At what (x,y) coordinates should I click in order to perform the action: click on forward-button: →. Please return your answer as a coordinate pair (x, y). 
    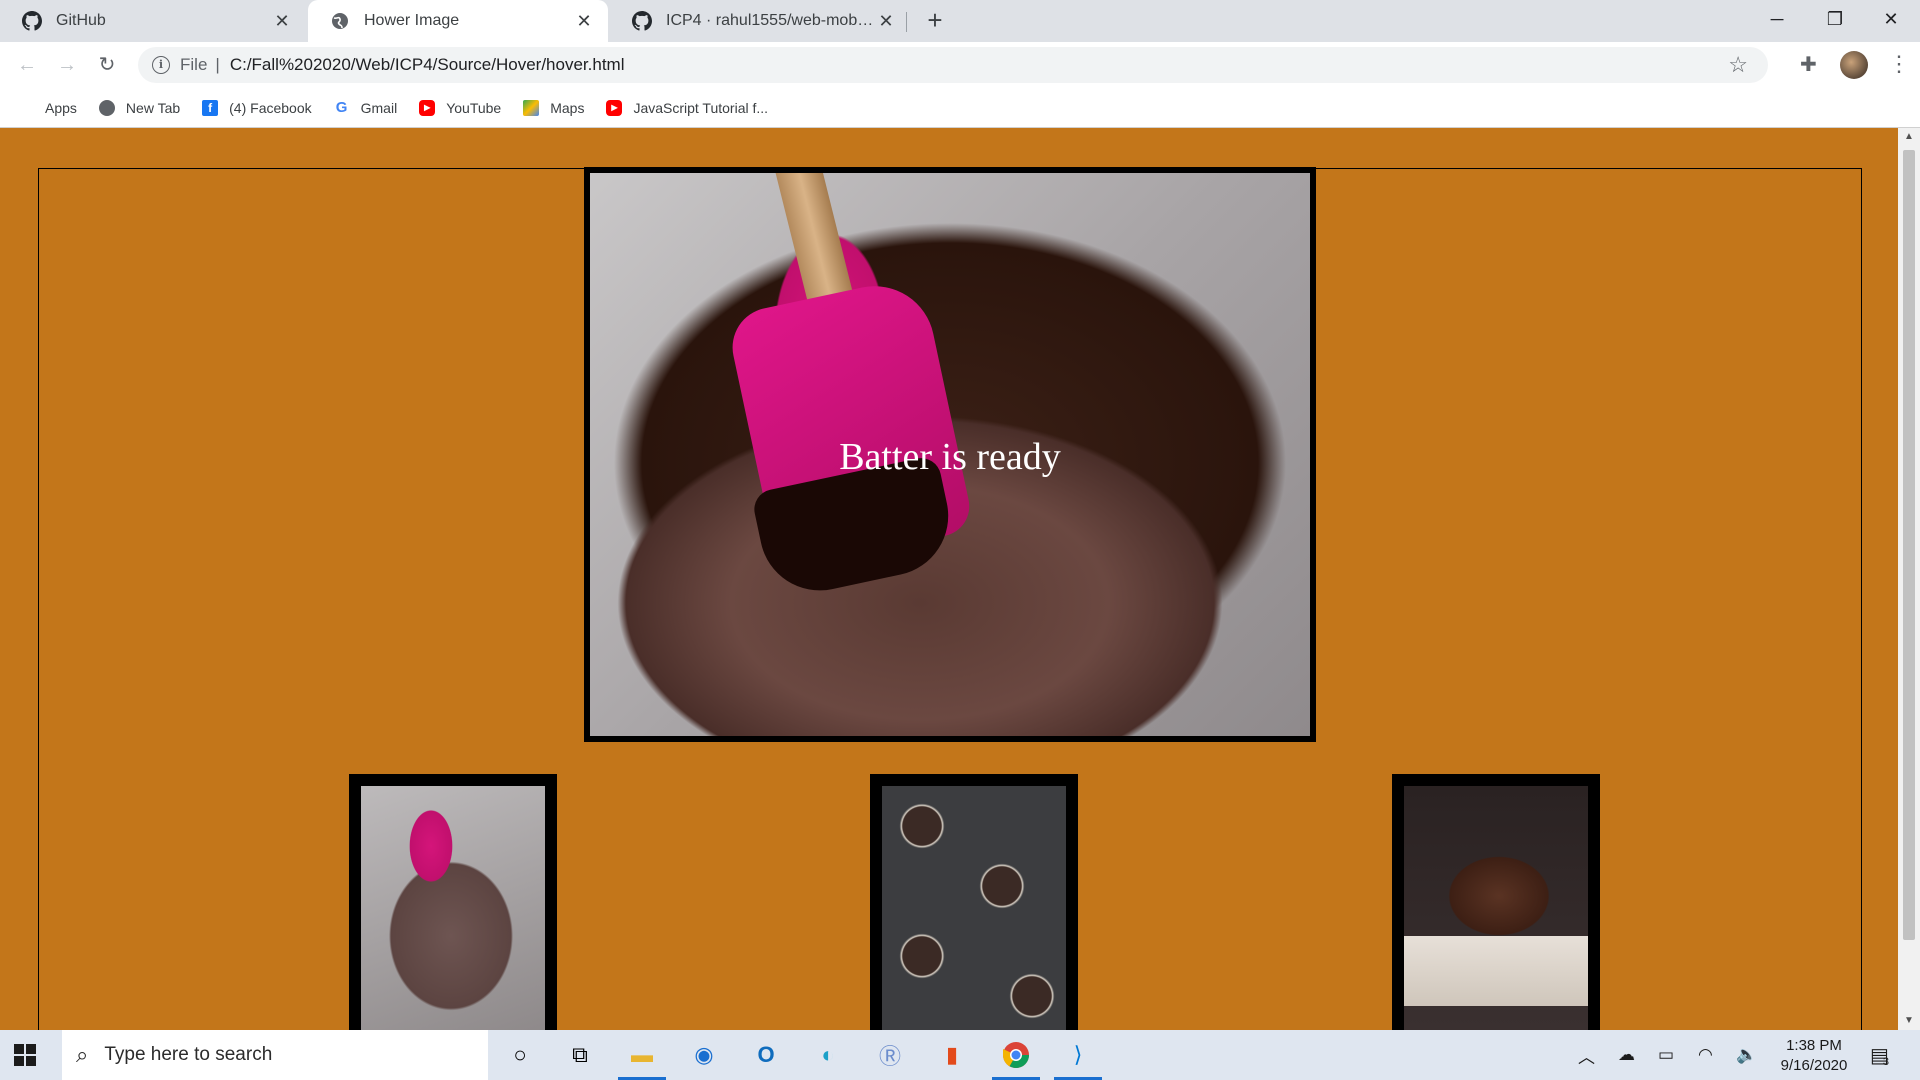
    Looking at the image, I should click on (67, 65).